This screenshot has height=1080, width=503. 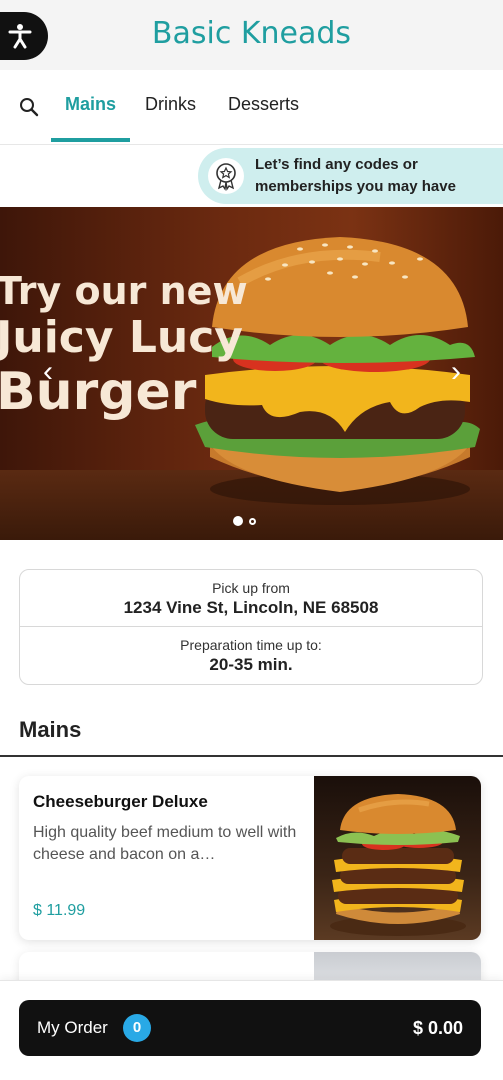 I want to click on section-title: Mains, so click(x=50, y=729).